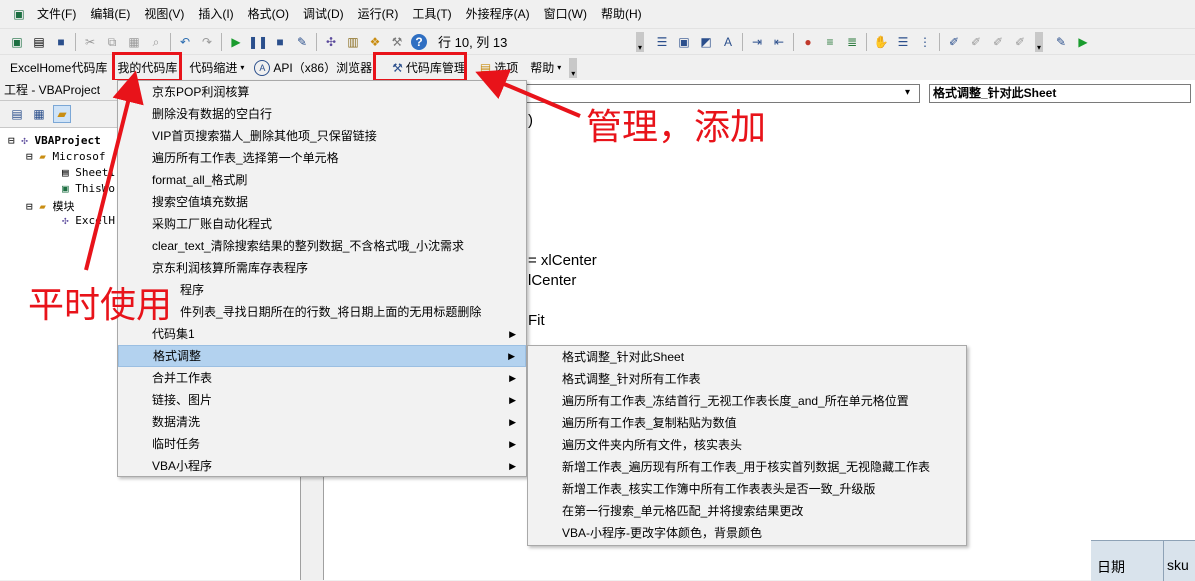  I want to click on menu-run: 运行(R), so click(378, 14).